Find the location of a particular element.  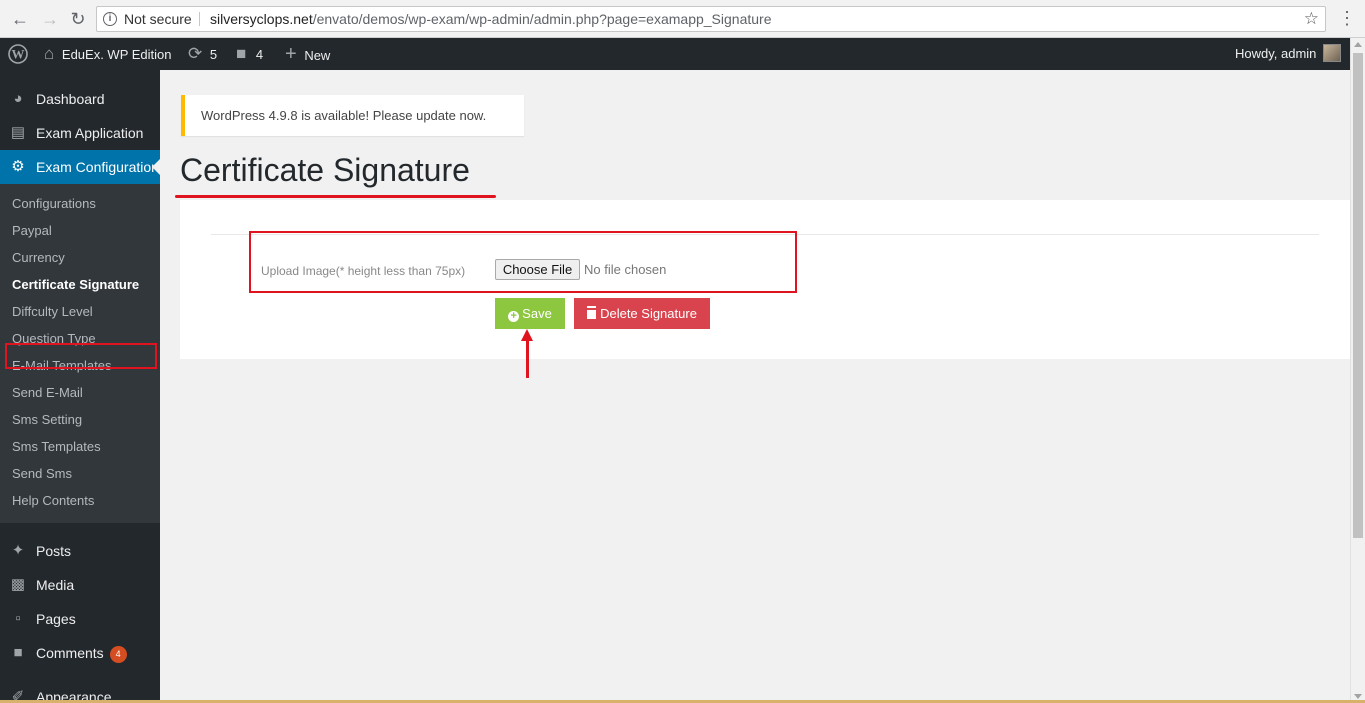

submenu-item-configurations: Configurations is located at coordinates (54, 204).